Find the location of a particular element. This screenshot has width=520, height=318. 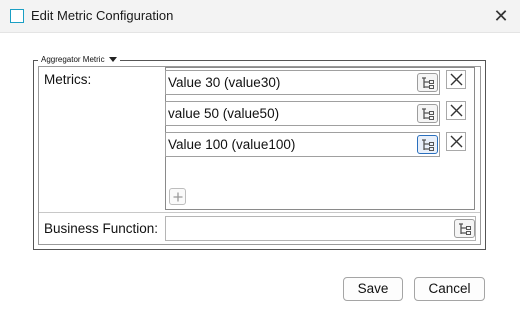

save-button: Save is located at coordinates (373, 289).